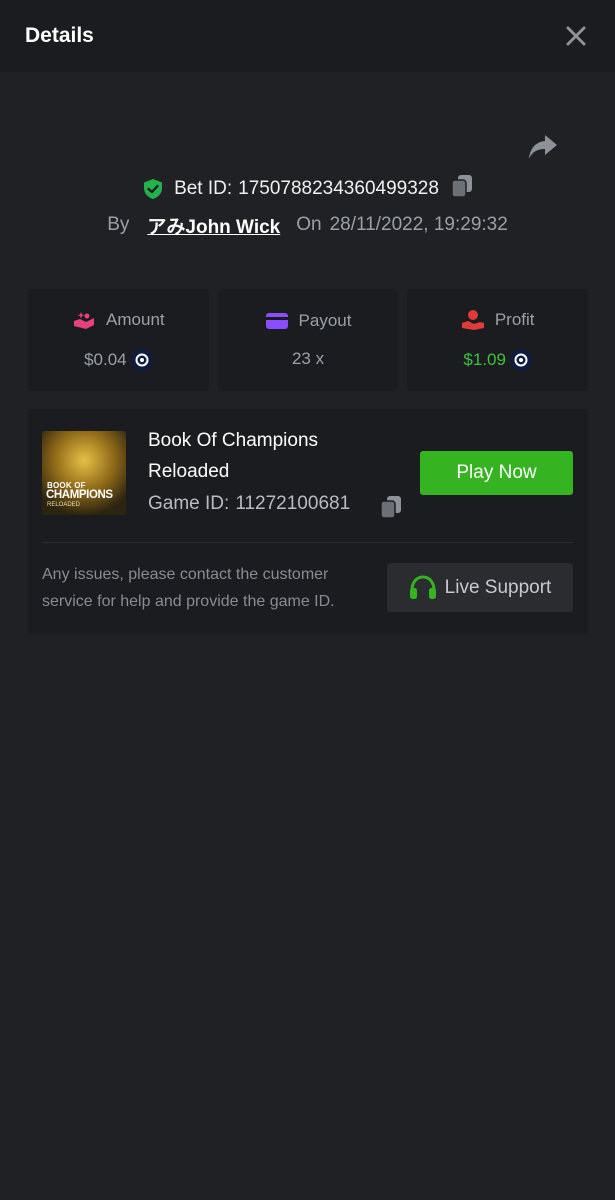 This screenshot has width=615, height=1200. Describe the element at coordinates (105, 359) in the screenshot. I see `amount-value: $0.04` at that location.